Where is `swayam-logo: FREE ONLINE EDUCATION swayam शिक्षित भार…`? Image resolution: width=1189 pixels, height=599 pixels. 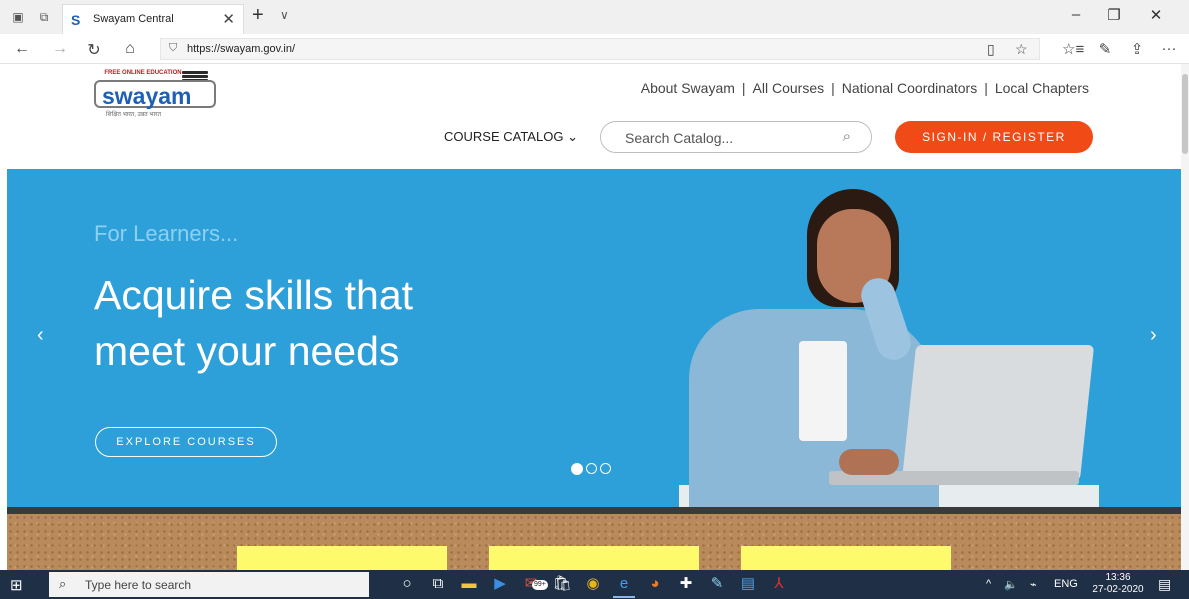
swayam-logo: FREE ONLINE EDUCATION swayam शिक्षित भार… is located at coordinates (156, 94).